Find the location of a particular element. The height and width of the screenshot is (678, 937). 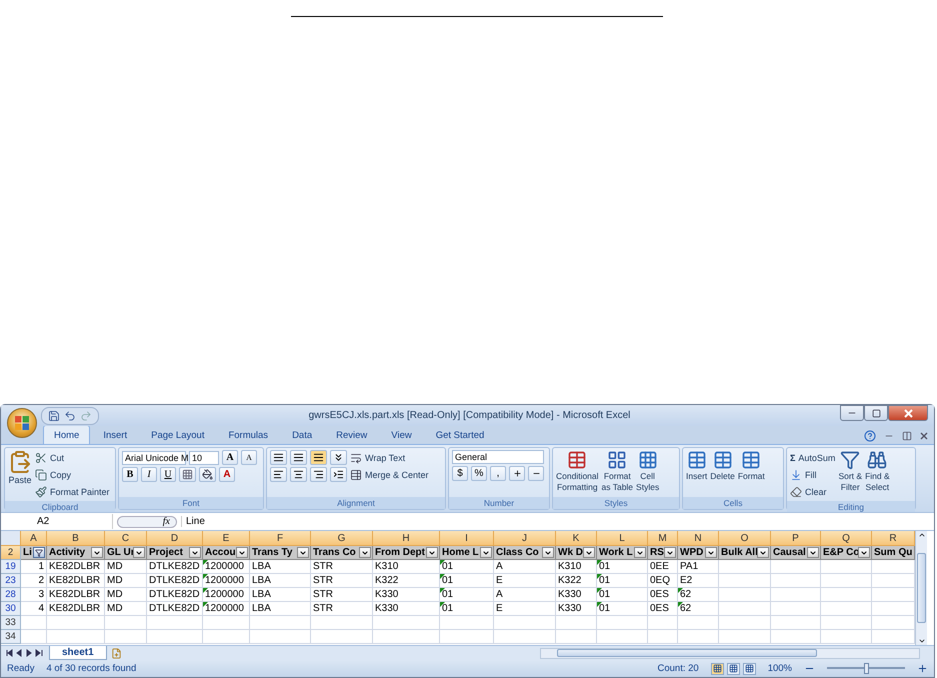

row-number: 23 is located at coordinates (11, 581).